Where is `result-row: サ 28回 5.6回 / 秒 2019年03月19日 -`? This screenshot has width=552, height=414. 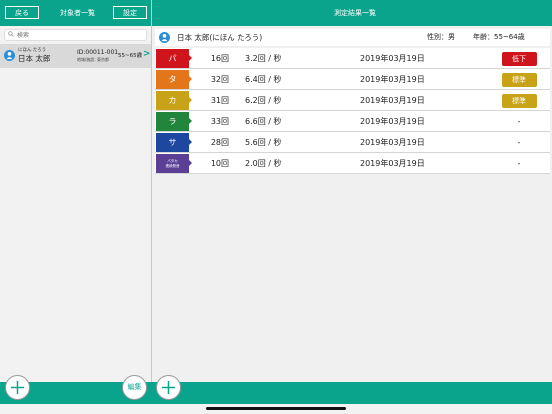
result-row: サ 28回 5.6回 / 秒 2019年03月19日 - is located at coordinates (352, 142).